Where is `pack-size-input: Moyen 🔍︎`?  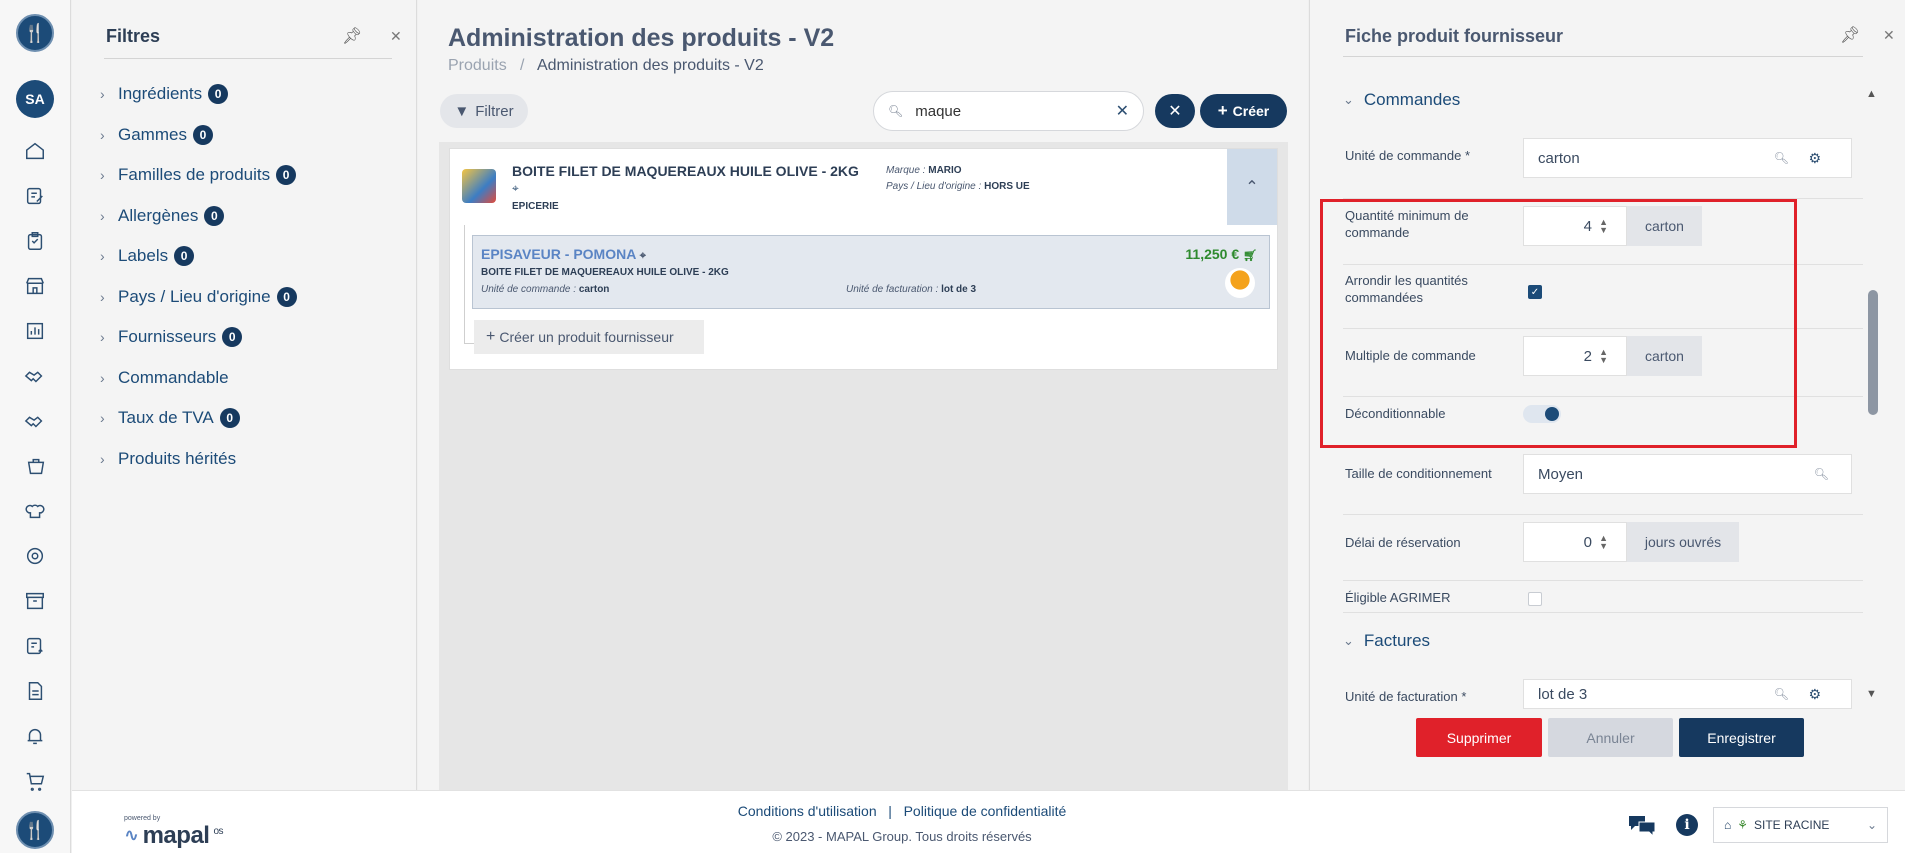 pack-size-input: Moyen 🔍︎ is located at coordinates (1687, 474).